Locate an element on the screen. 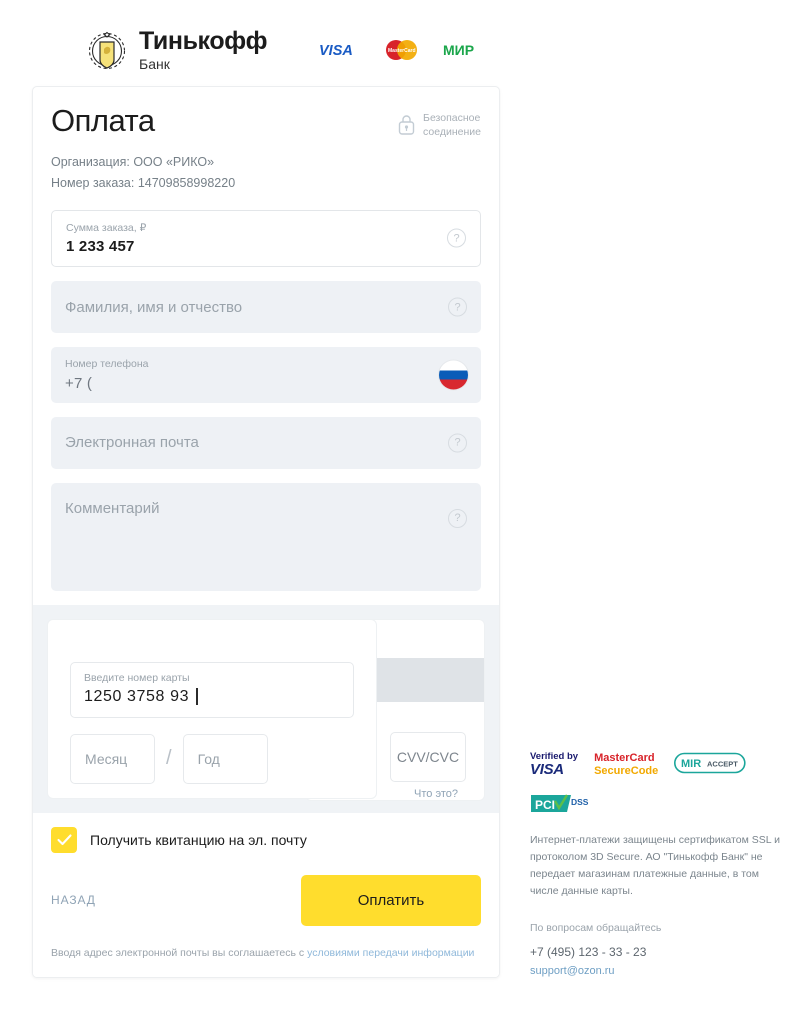 Image resolution: width=800 pixels, height=1013 pixels. svg-text: VISA is located at coordinates (336, 50).